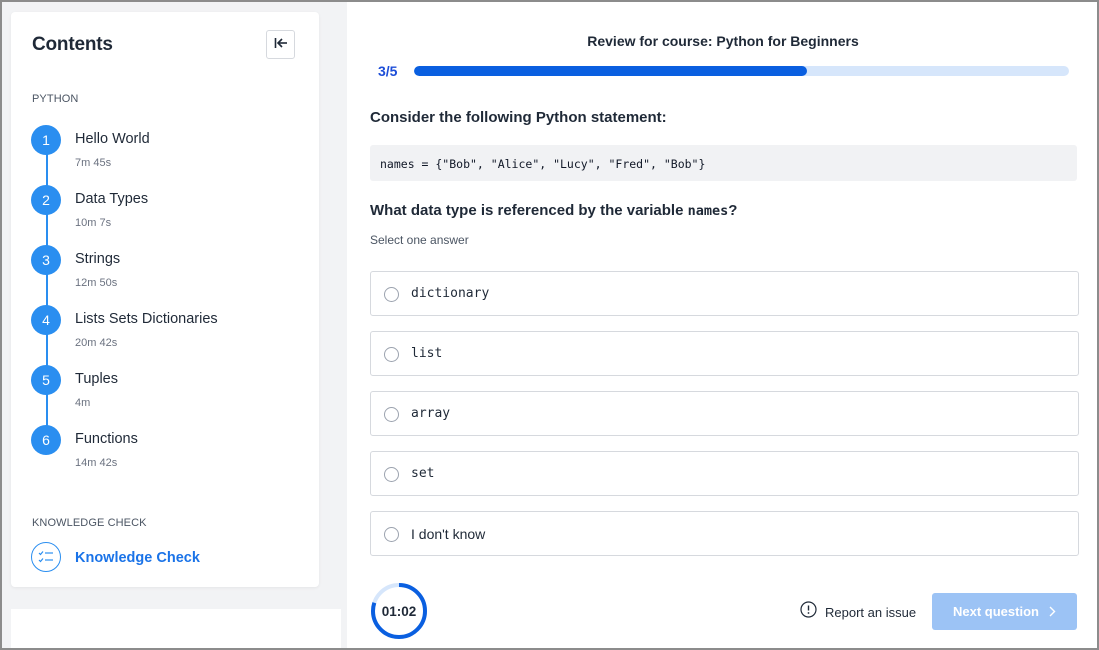 This screenshot has height=650, width=1099. I want to click on lesson-duration: 10m 7s, so click(93, 223).